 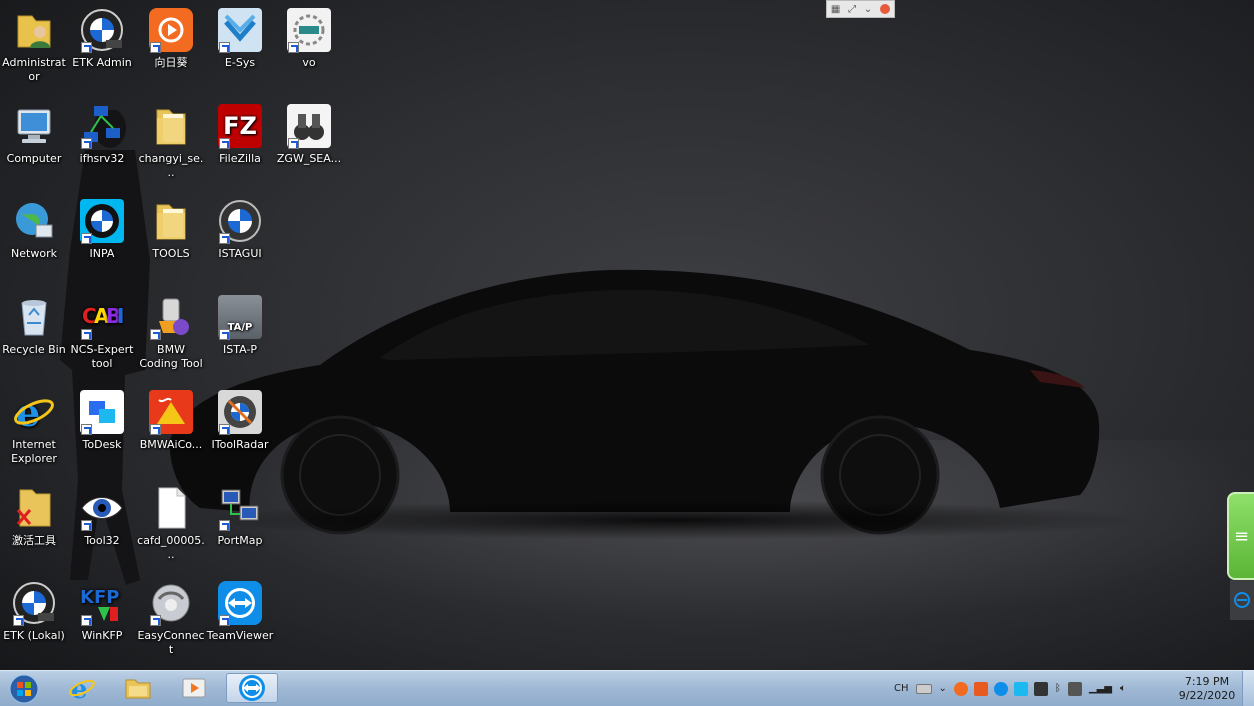 What do you see at coordinates (309, 38) in the screenshot?
I see `desktop-icon-vo: vo` at bounding box center [309, 38].